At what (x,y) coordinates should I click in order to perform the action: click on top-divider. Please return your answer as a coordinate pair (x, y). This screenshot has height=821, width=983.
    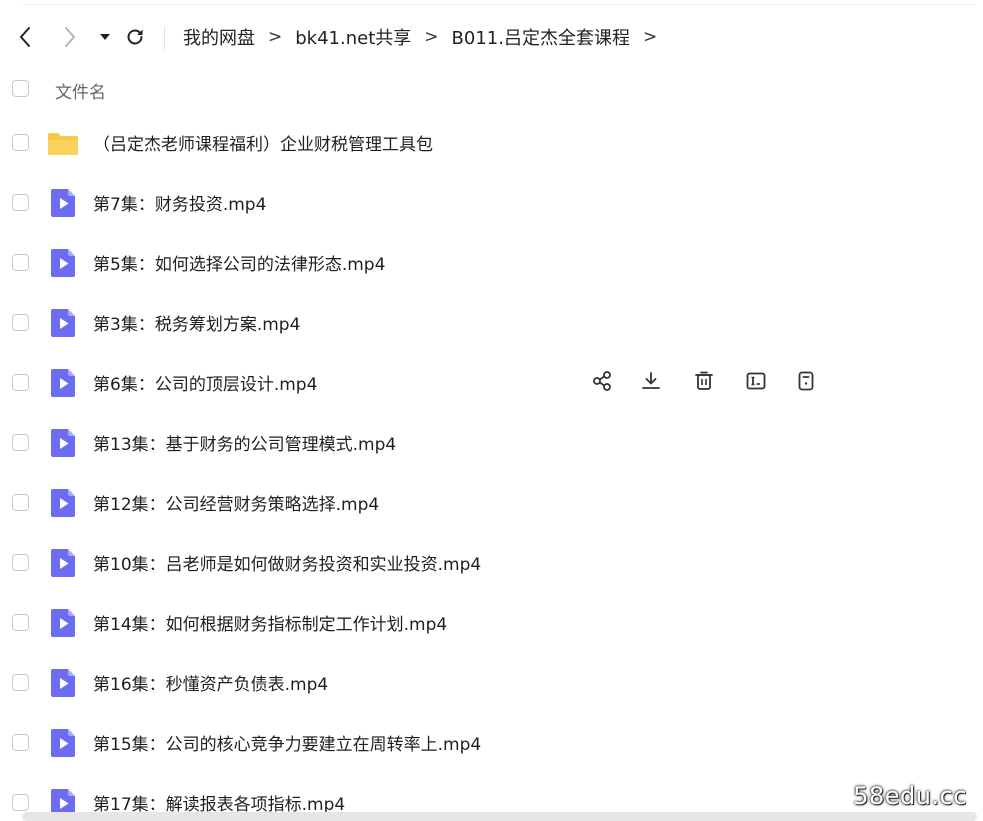
    Looking at the image, I should click on (498, 4).